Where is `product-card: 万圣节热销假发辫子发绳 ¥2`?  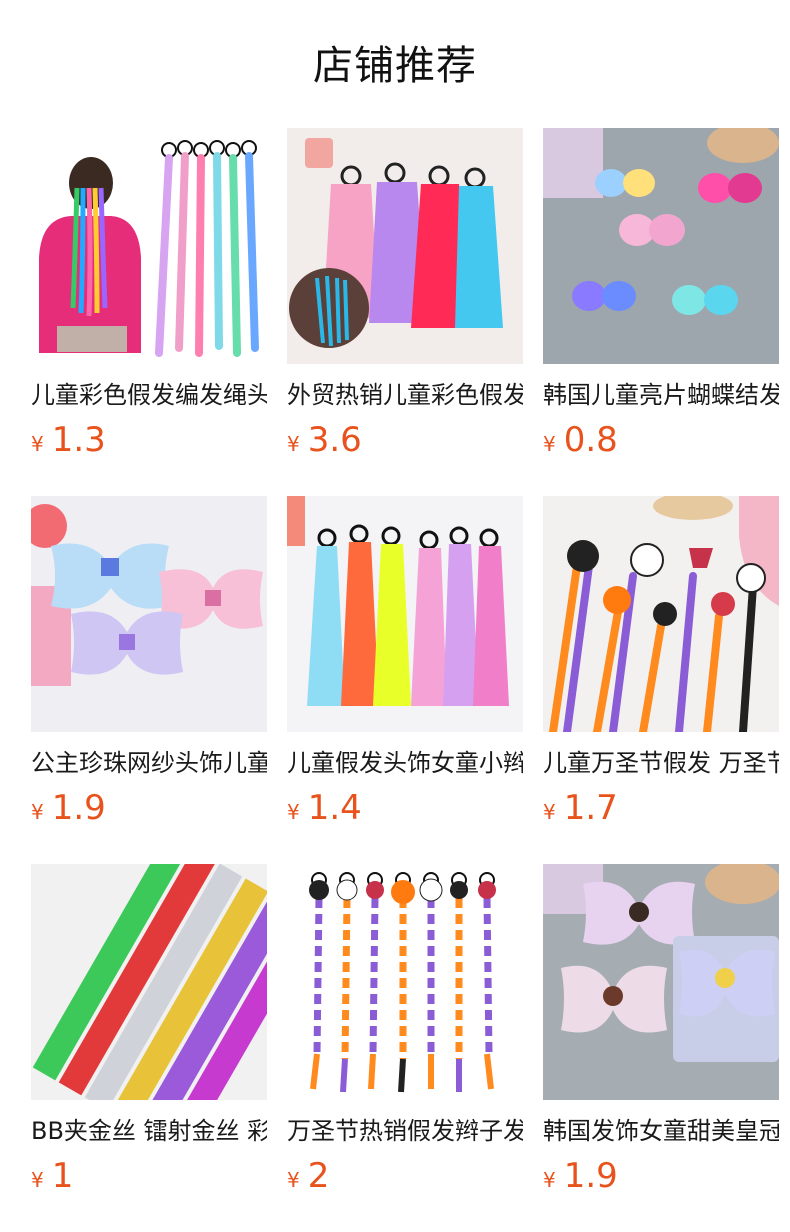 product-card: 万圣节热销假发辫子发绳 ¥2 is located at coordinates (405, 1034).